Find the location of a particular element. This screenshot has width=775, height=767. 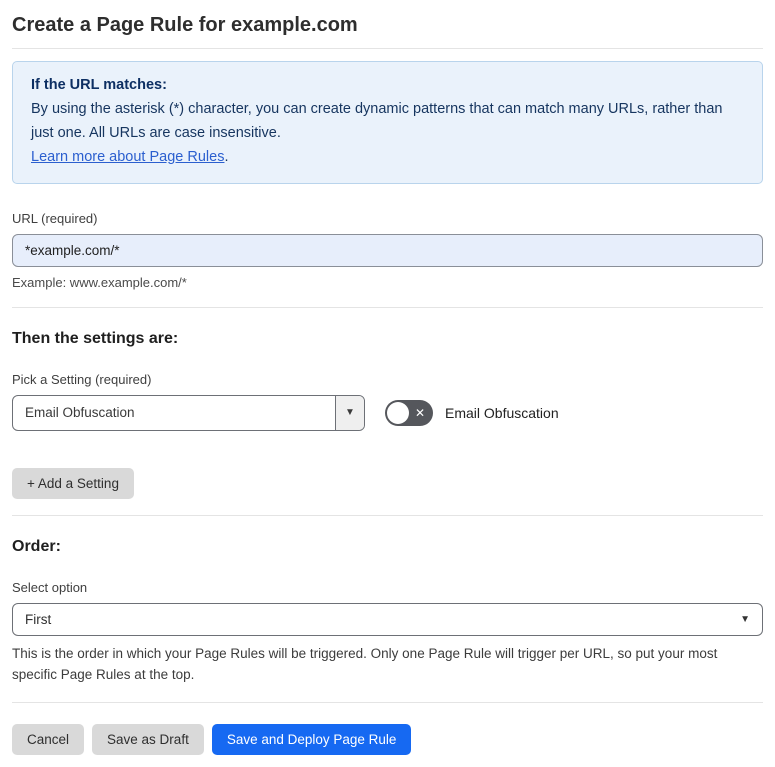

setting-dropdown-value: Email Obfuscation is located at coordinates (80, 413).